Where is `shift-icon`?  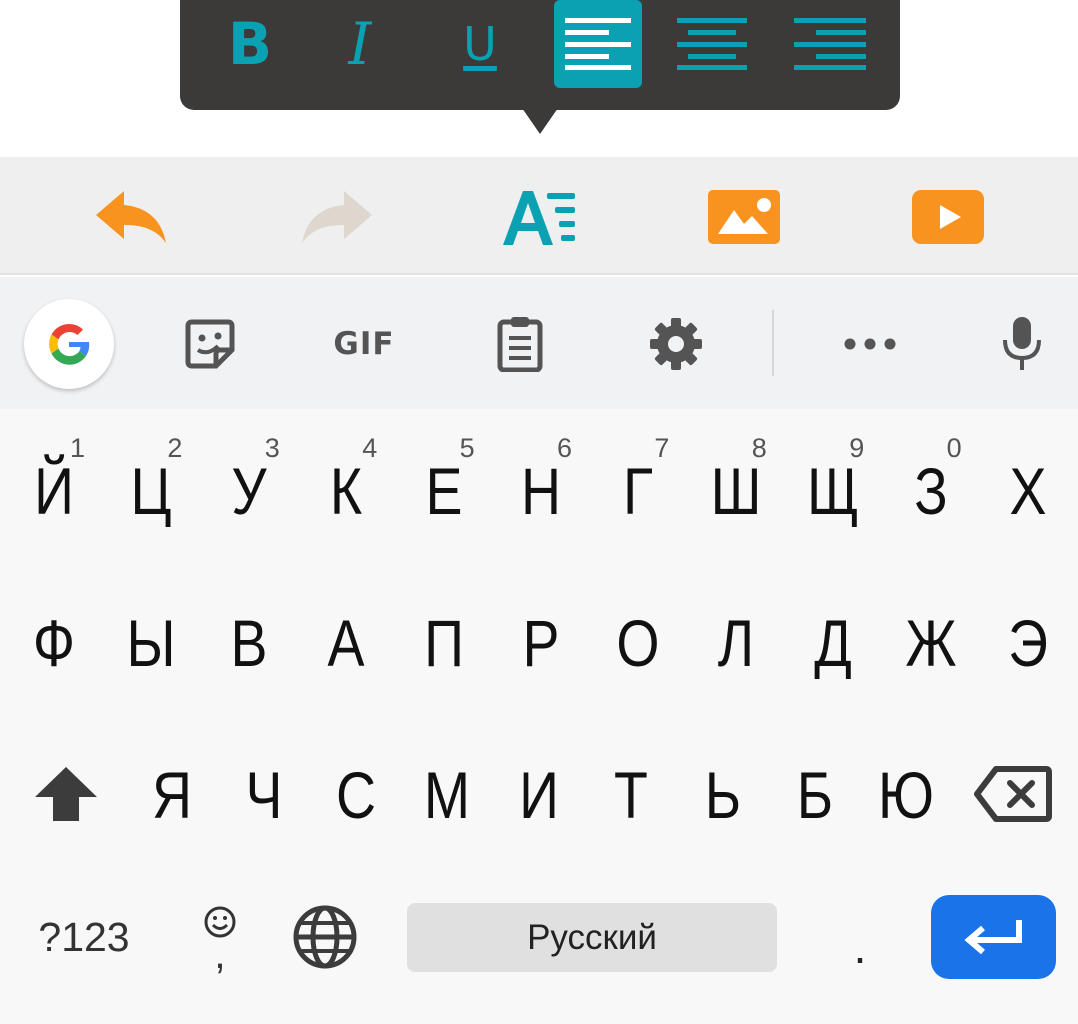
shift-icon is located at coordinates (66, 794).